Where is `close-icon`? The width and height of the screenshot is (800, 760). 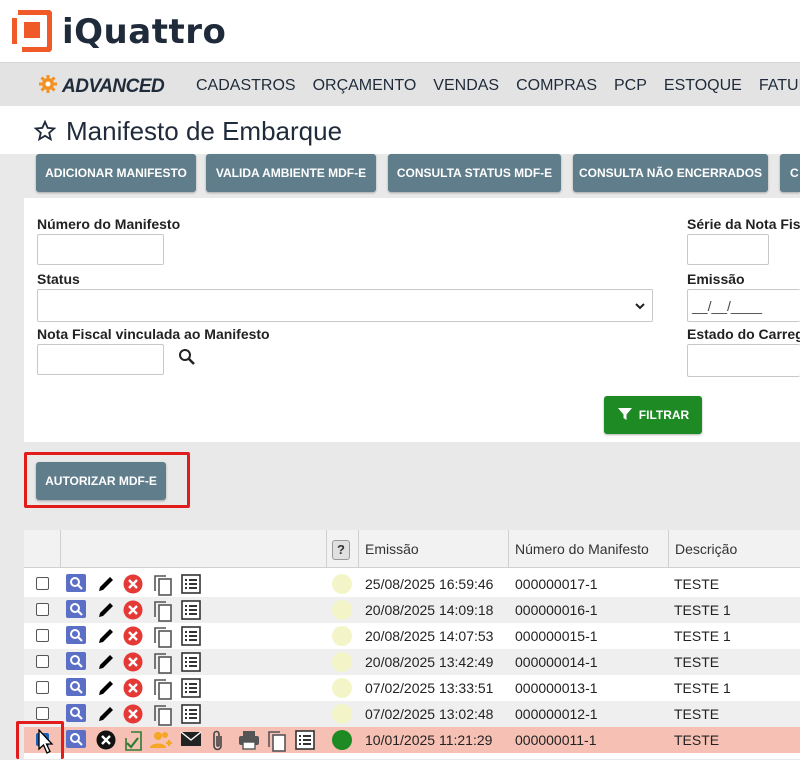 close-icon is located at coordinates (106, 740).